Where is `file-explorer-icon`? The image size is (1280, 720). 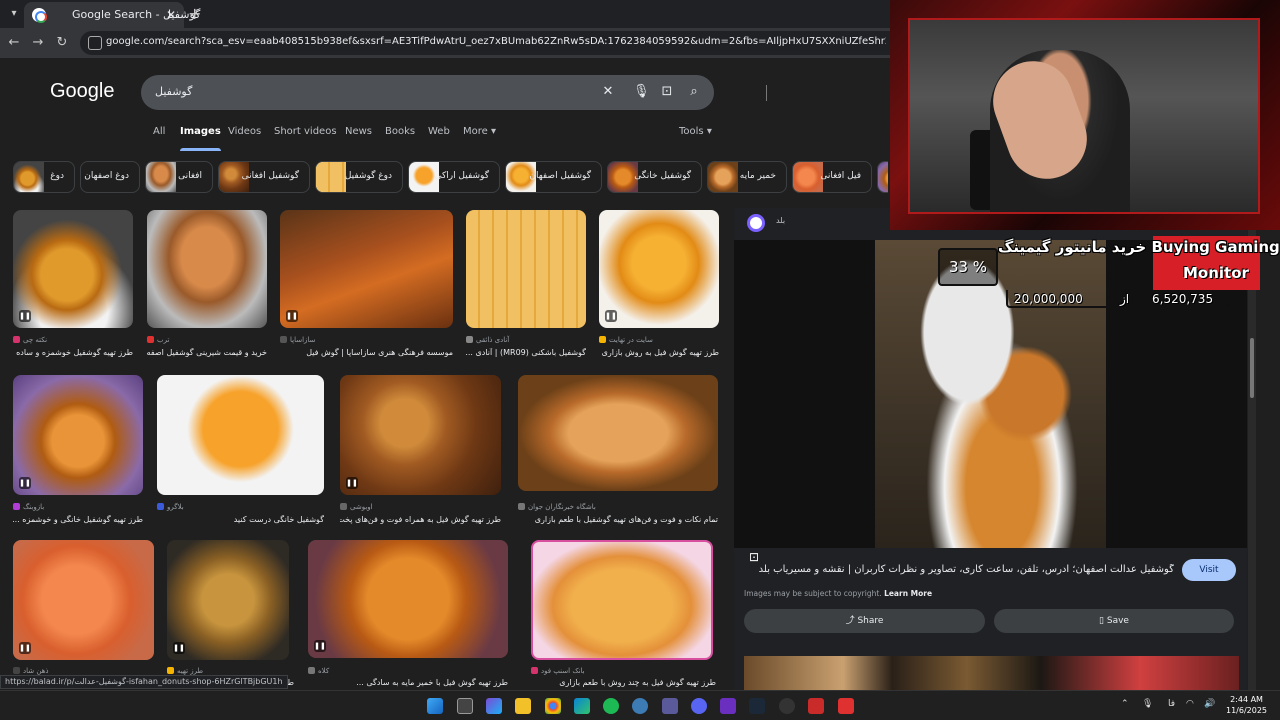
file-explorer-icon is located at coordinates (523, 706).